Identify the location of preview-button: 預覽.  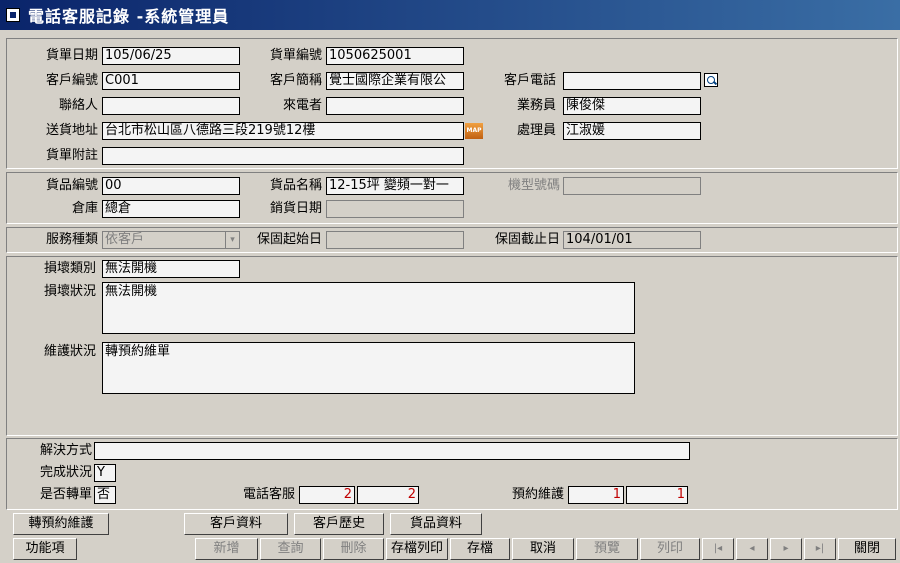
(607, 549).